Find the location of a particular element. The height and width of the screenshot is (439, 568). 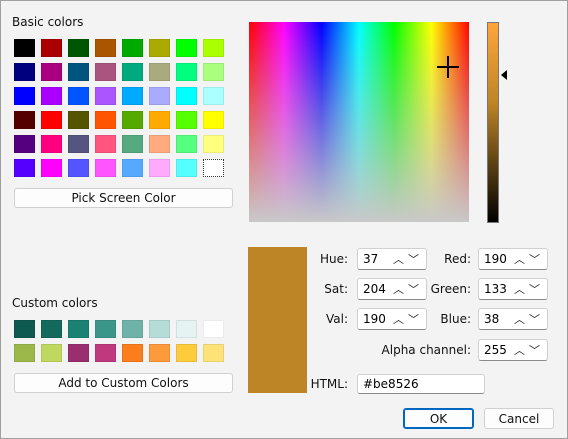

current-color-preview is located at coordinates (277, 320).